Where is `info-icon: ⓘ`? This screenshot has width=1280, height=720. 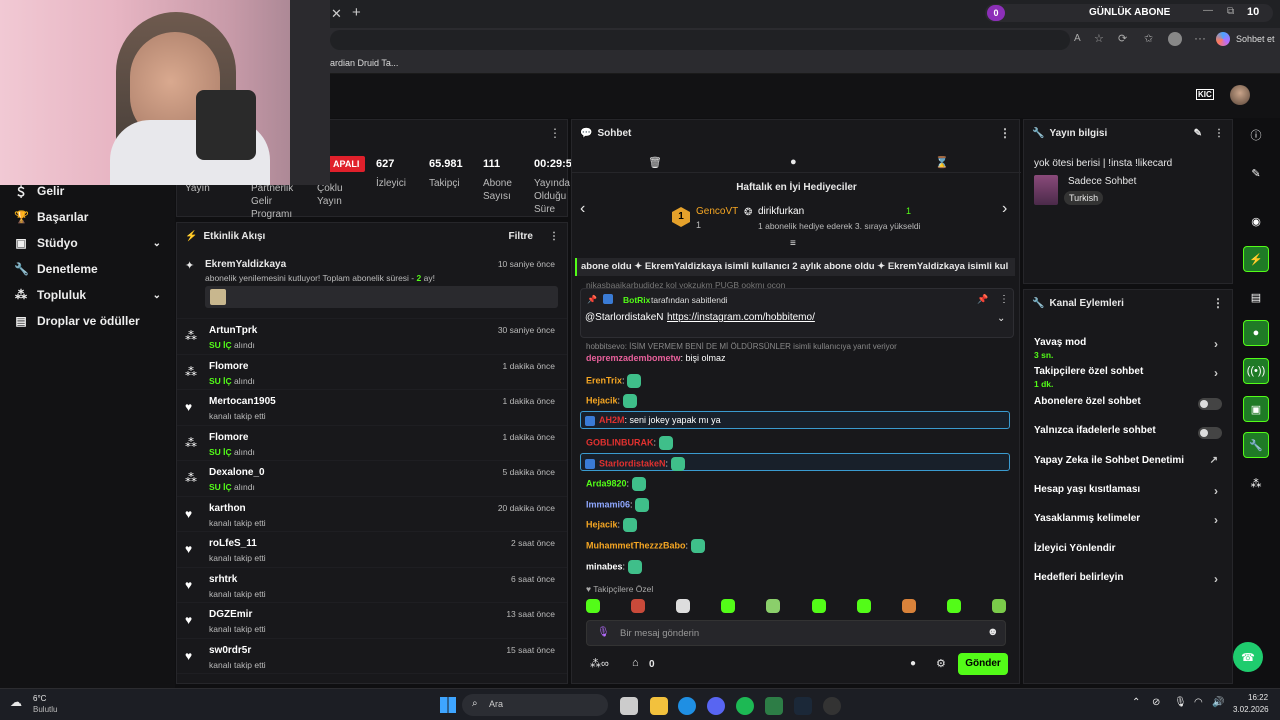 info-icon: ⓘ is located at coordinates (1256, 135).